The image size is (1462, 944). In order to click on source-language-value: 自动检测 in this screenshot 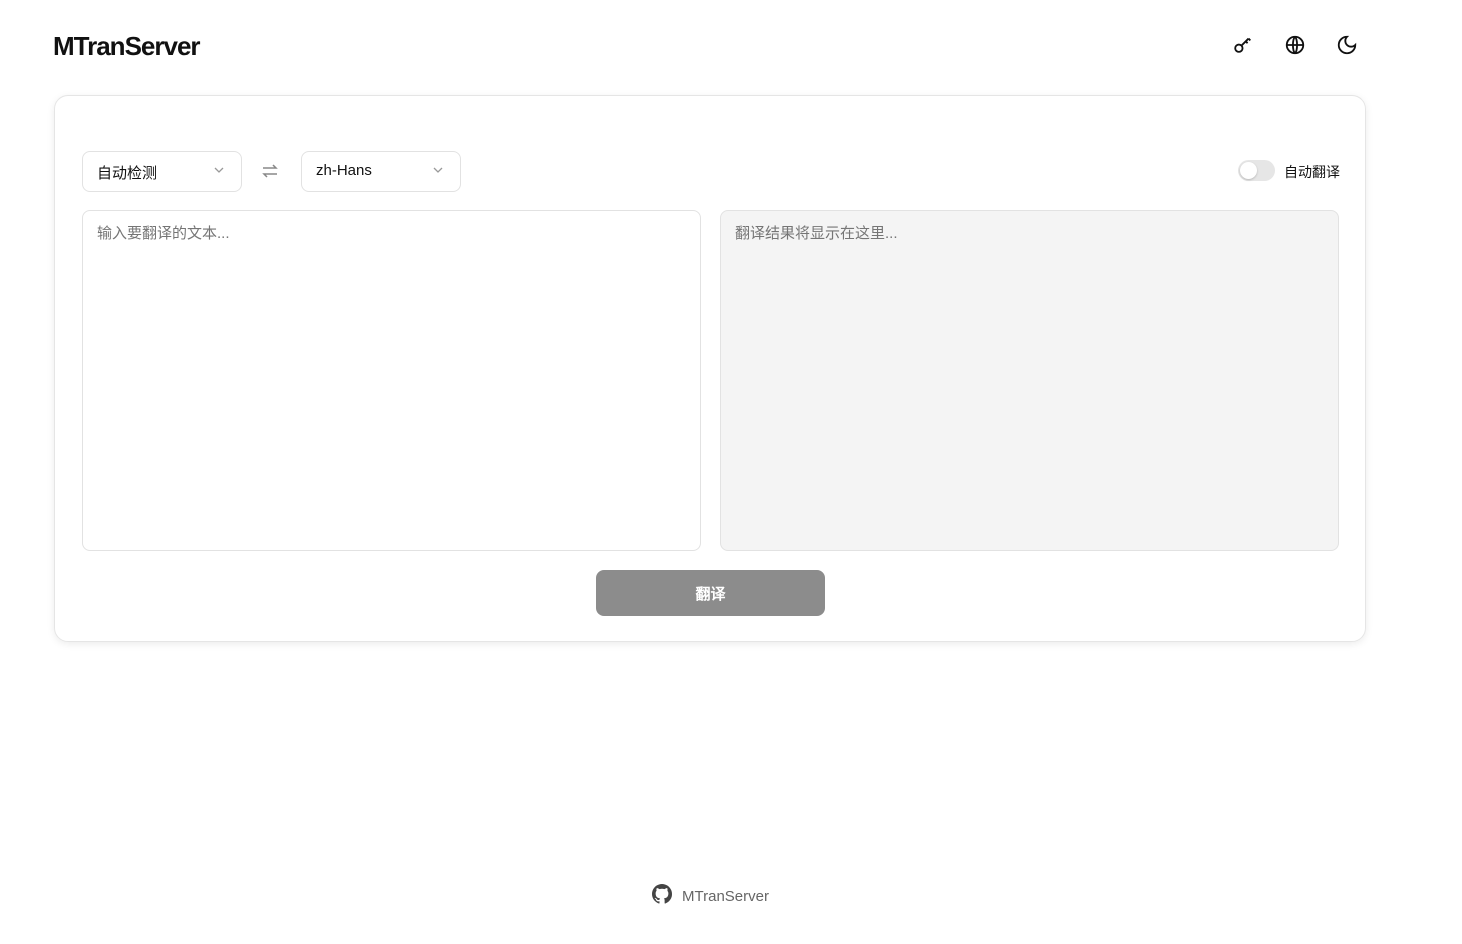, I will do `click(127, 173)`.